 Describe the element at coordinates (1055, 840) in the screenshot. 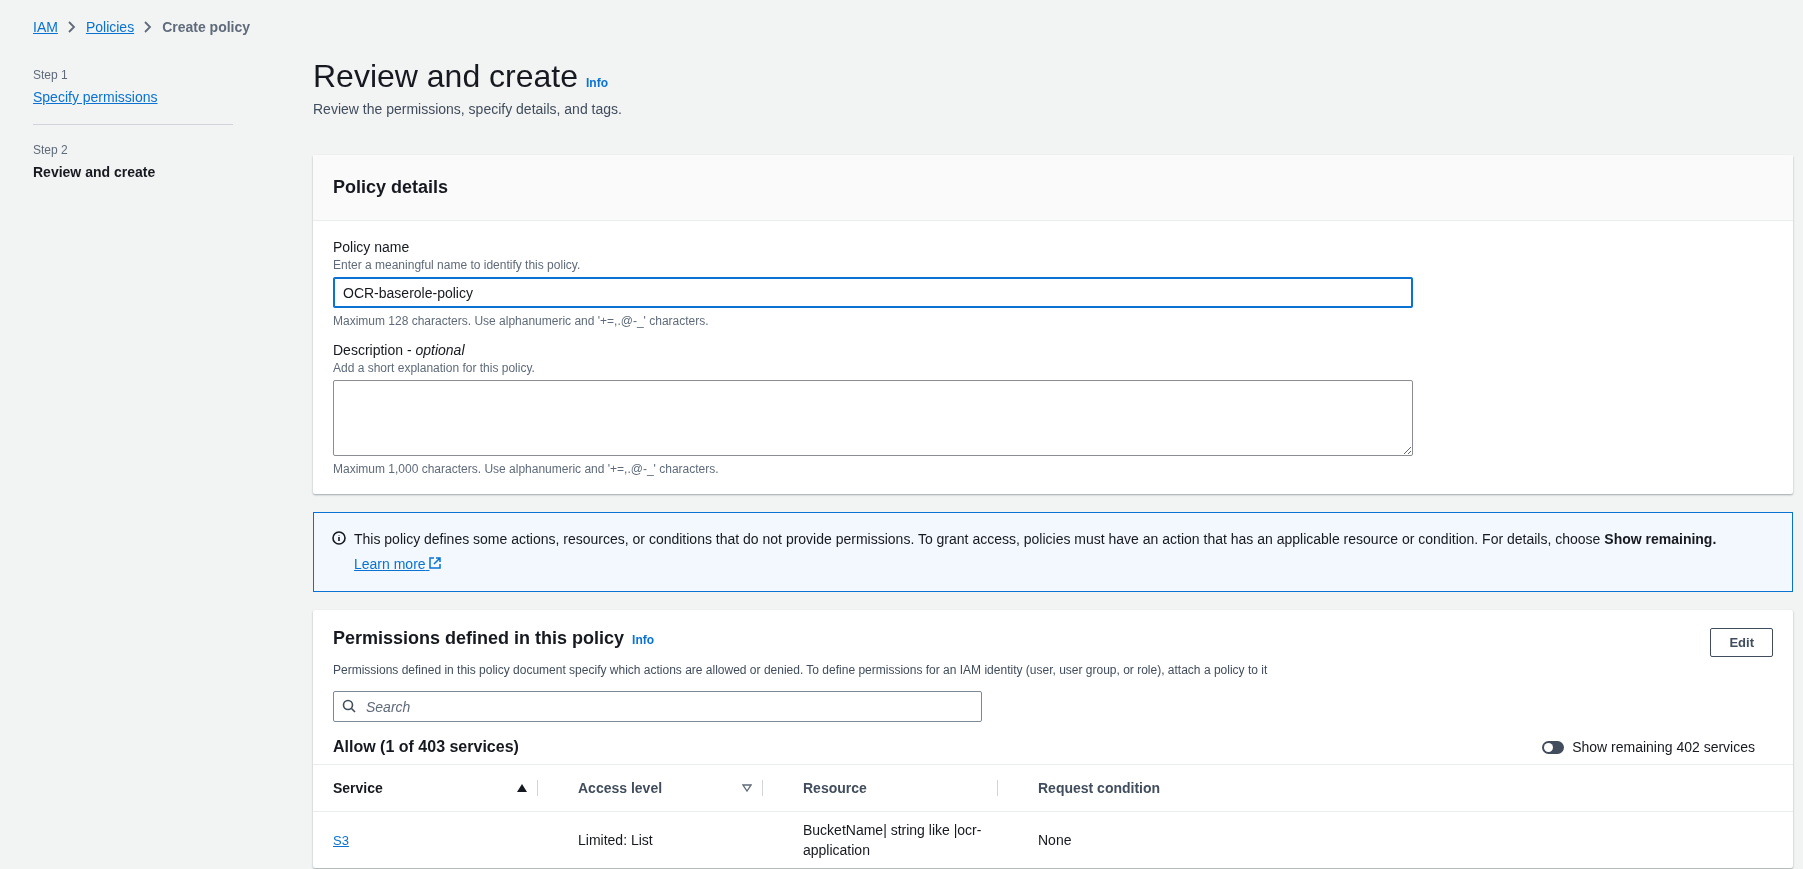

I see `table-cell: None` at that location.